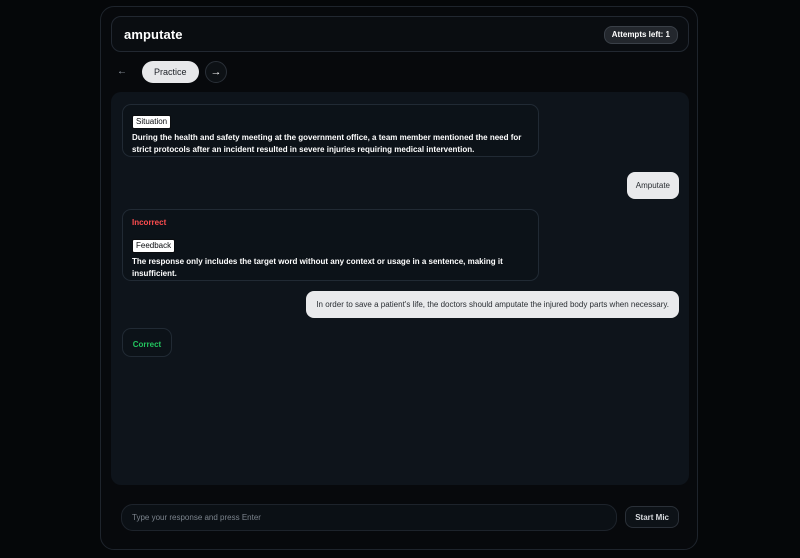 This screenshot has height=558, width=800. I want to click on feedback-card-correct: Correct, so click(147, 342).